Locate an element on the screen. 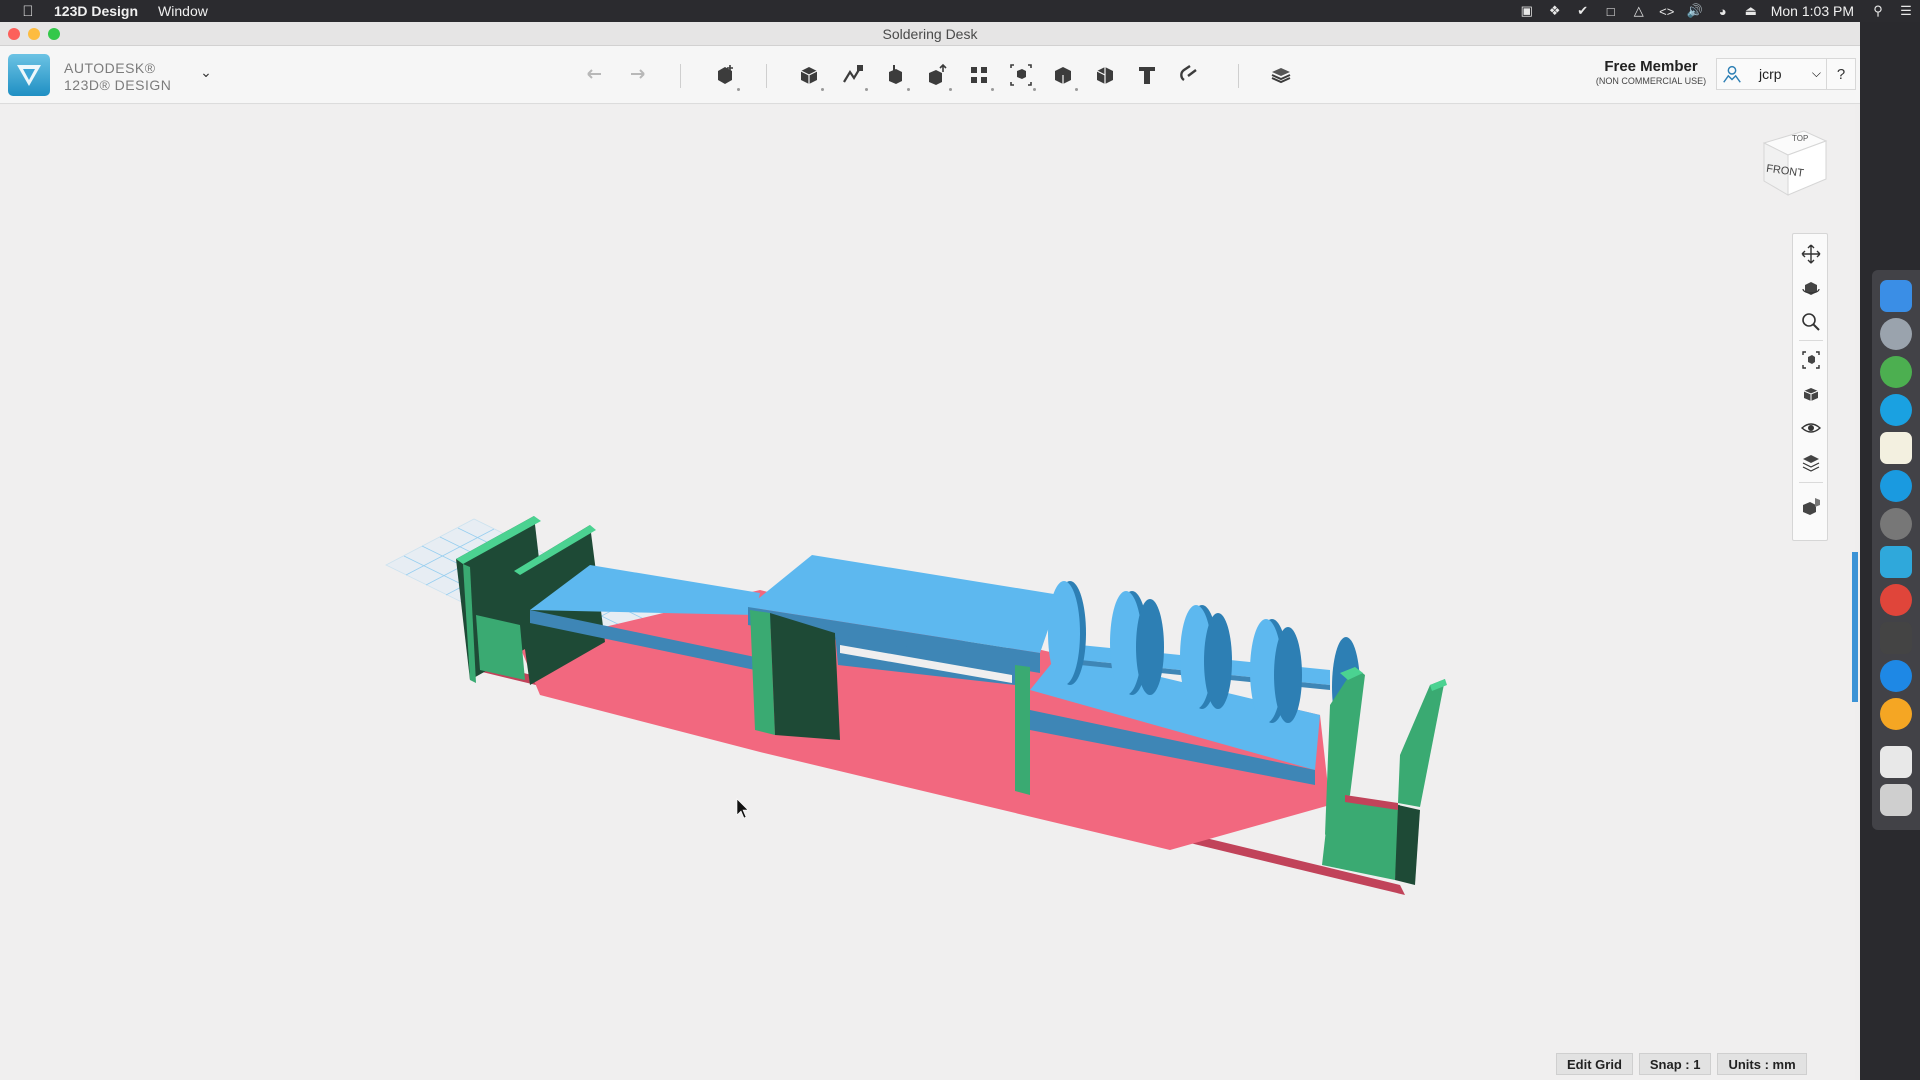 This screenshot has width=1920, height=1080. main-menu-chevron-icon: ⌄ is located at coordinates (206, 74).